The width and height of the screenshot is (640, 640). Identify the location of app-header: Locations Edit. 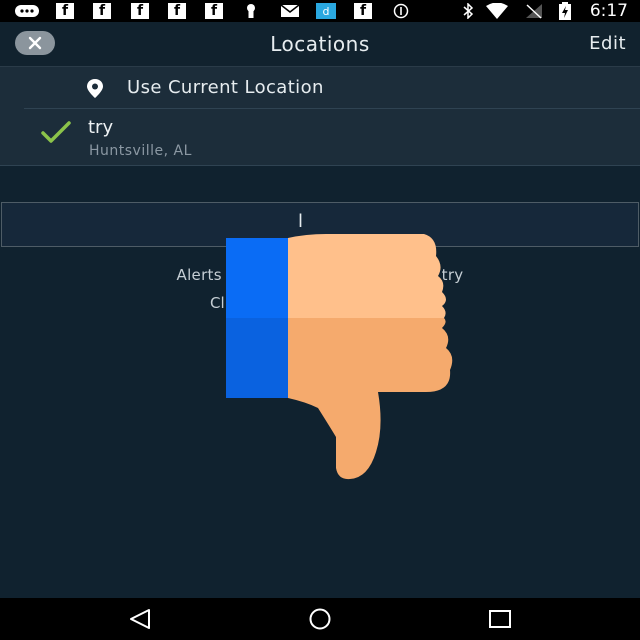
(320, 44).